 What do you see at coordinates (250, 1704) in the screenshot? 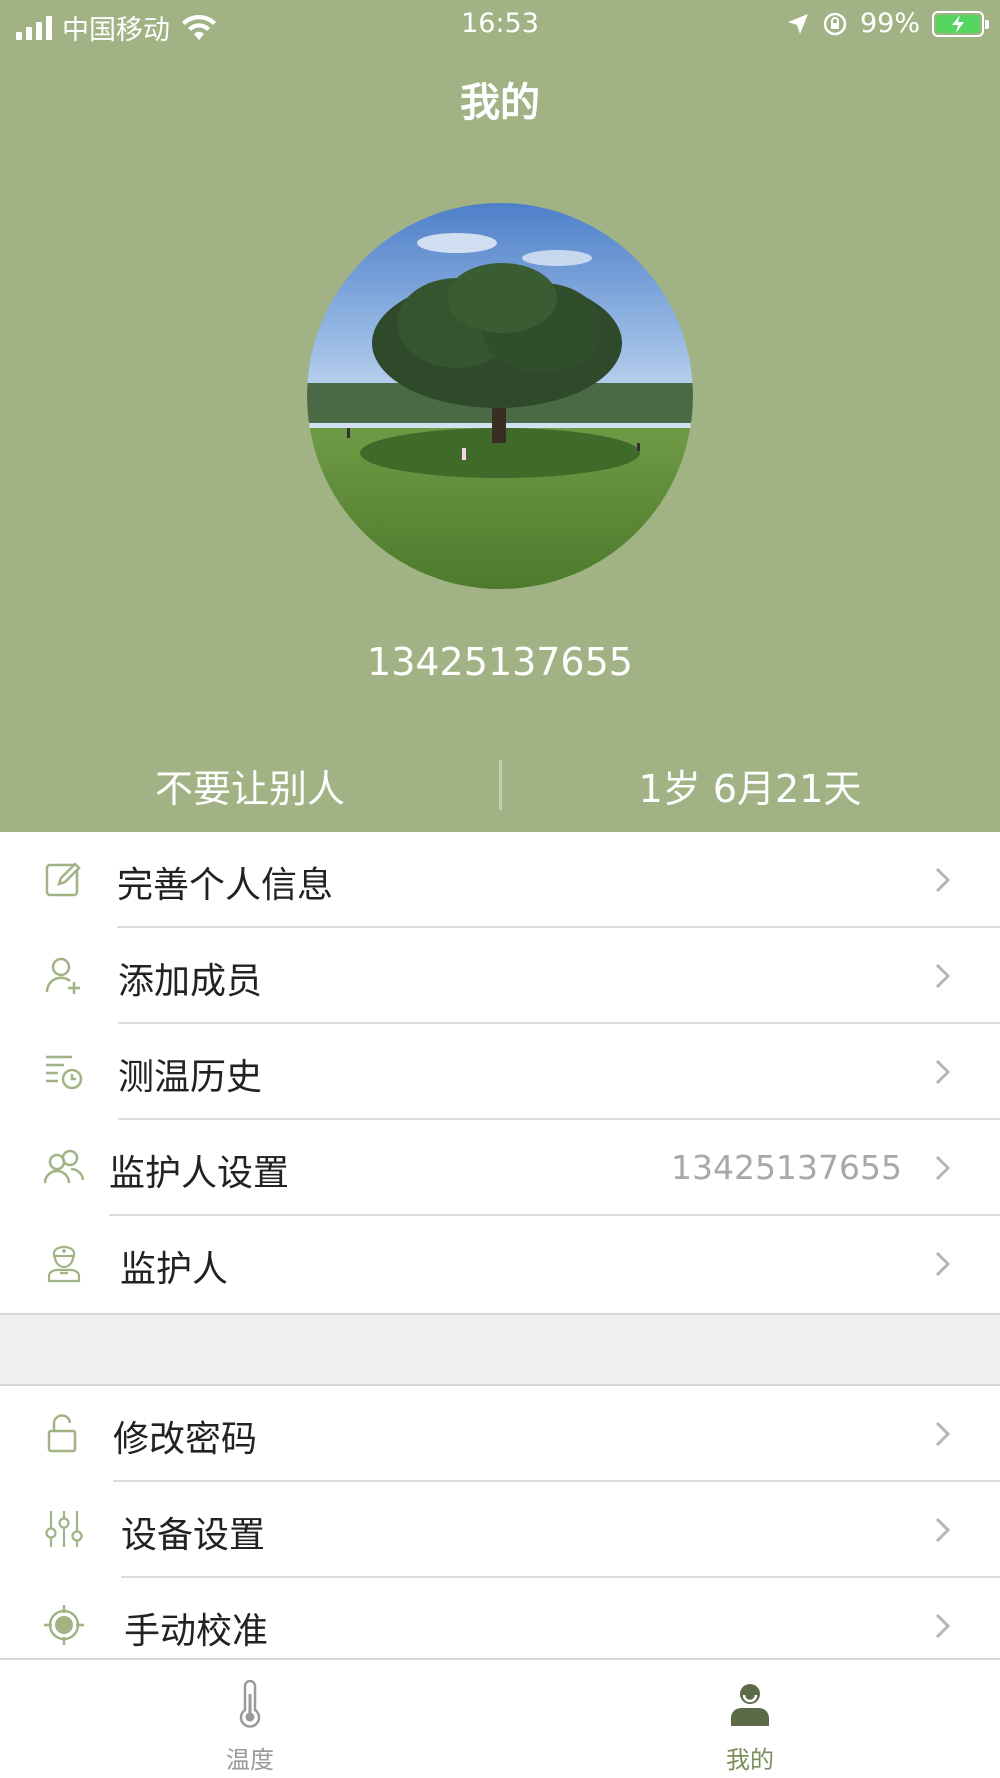
I see `thermometer-icon` at bounding box center [250, 1704].